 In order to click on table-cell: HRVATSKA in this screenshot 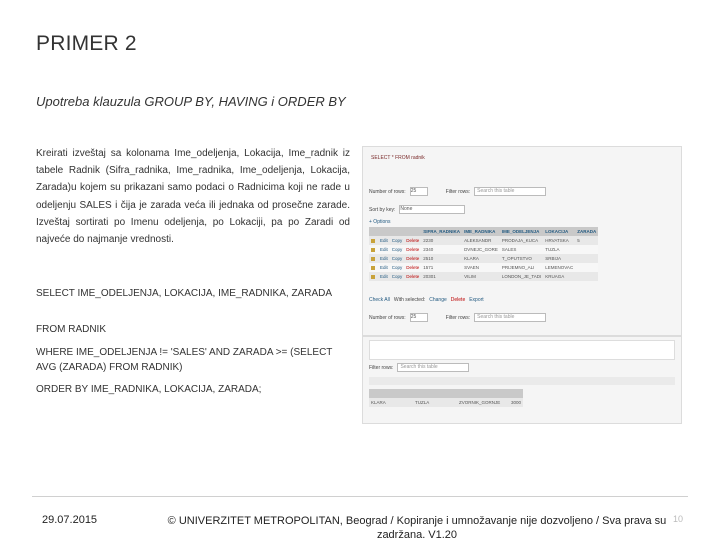, I will do `click(559, 240)`.